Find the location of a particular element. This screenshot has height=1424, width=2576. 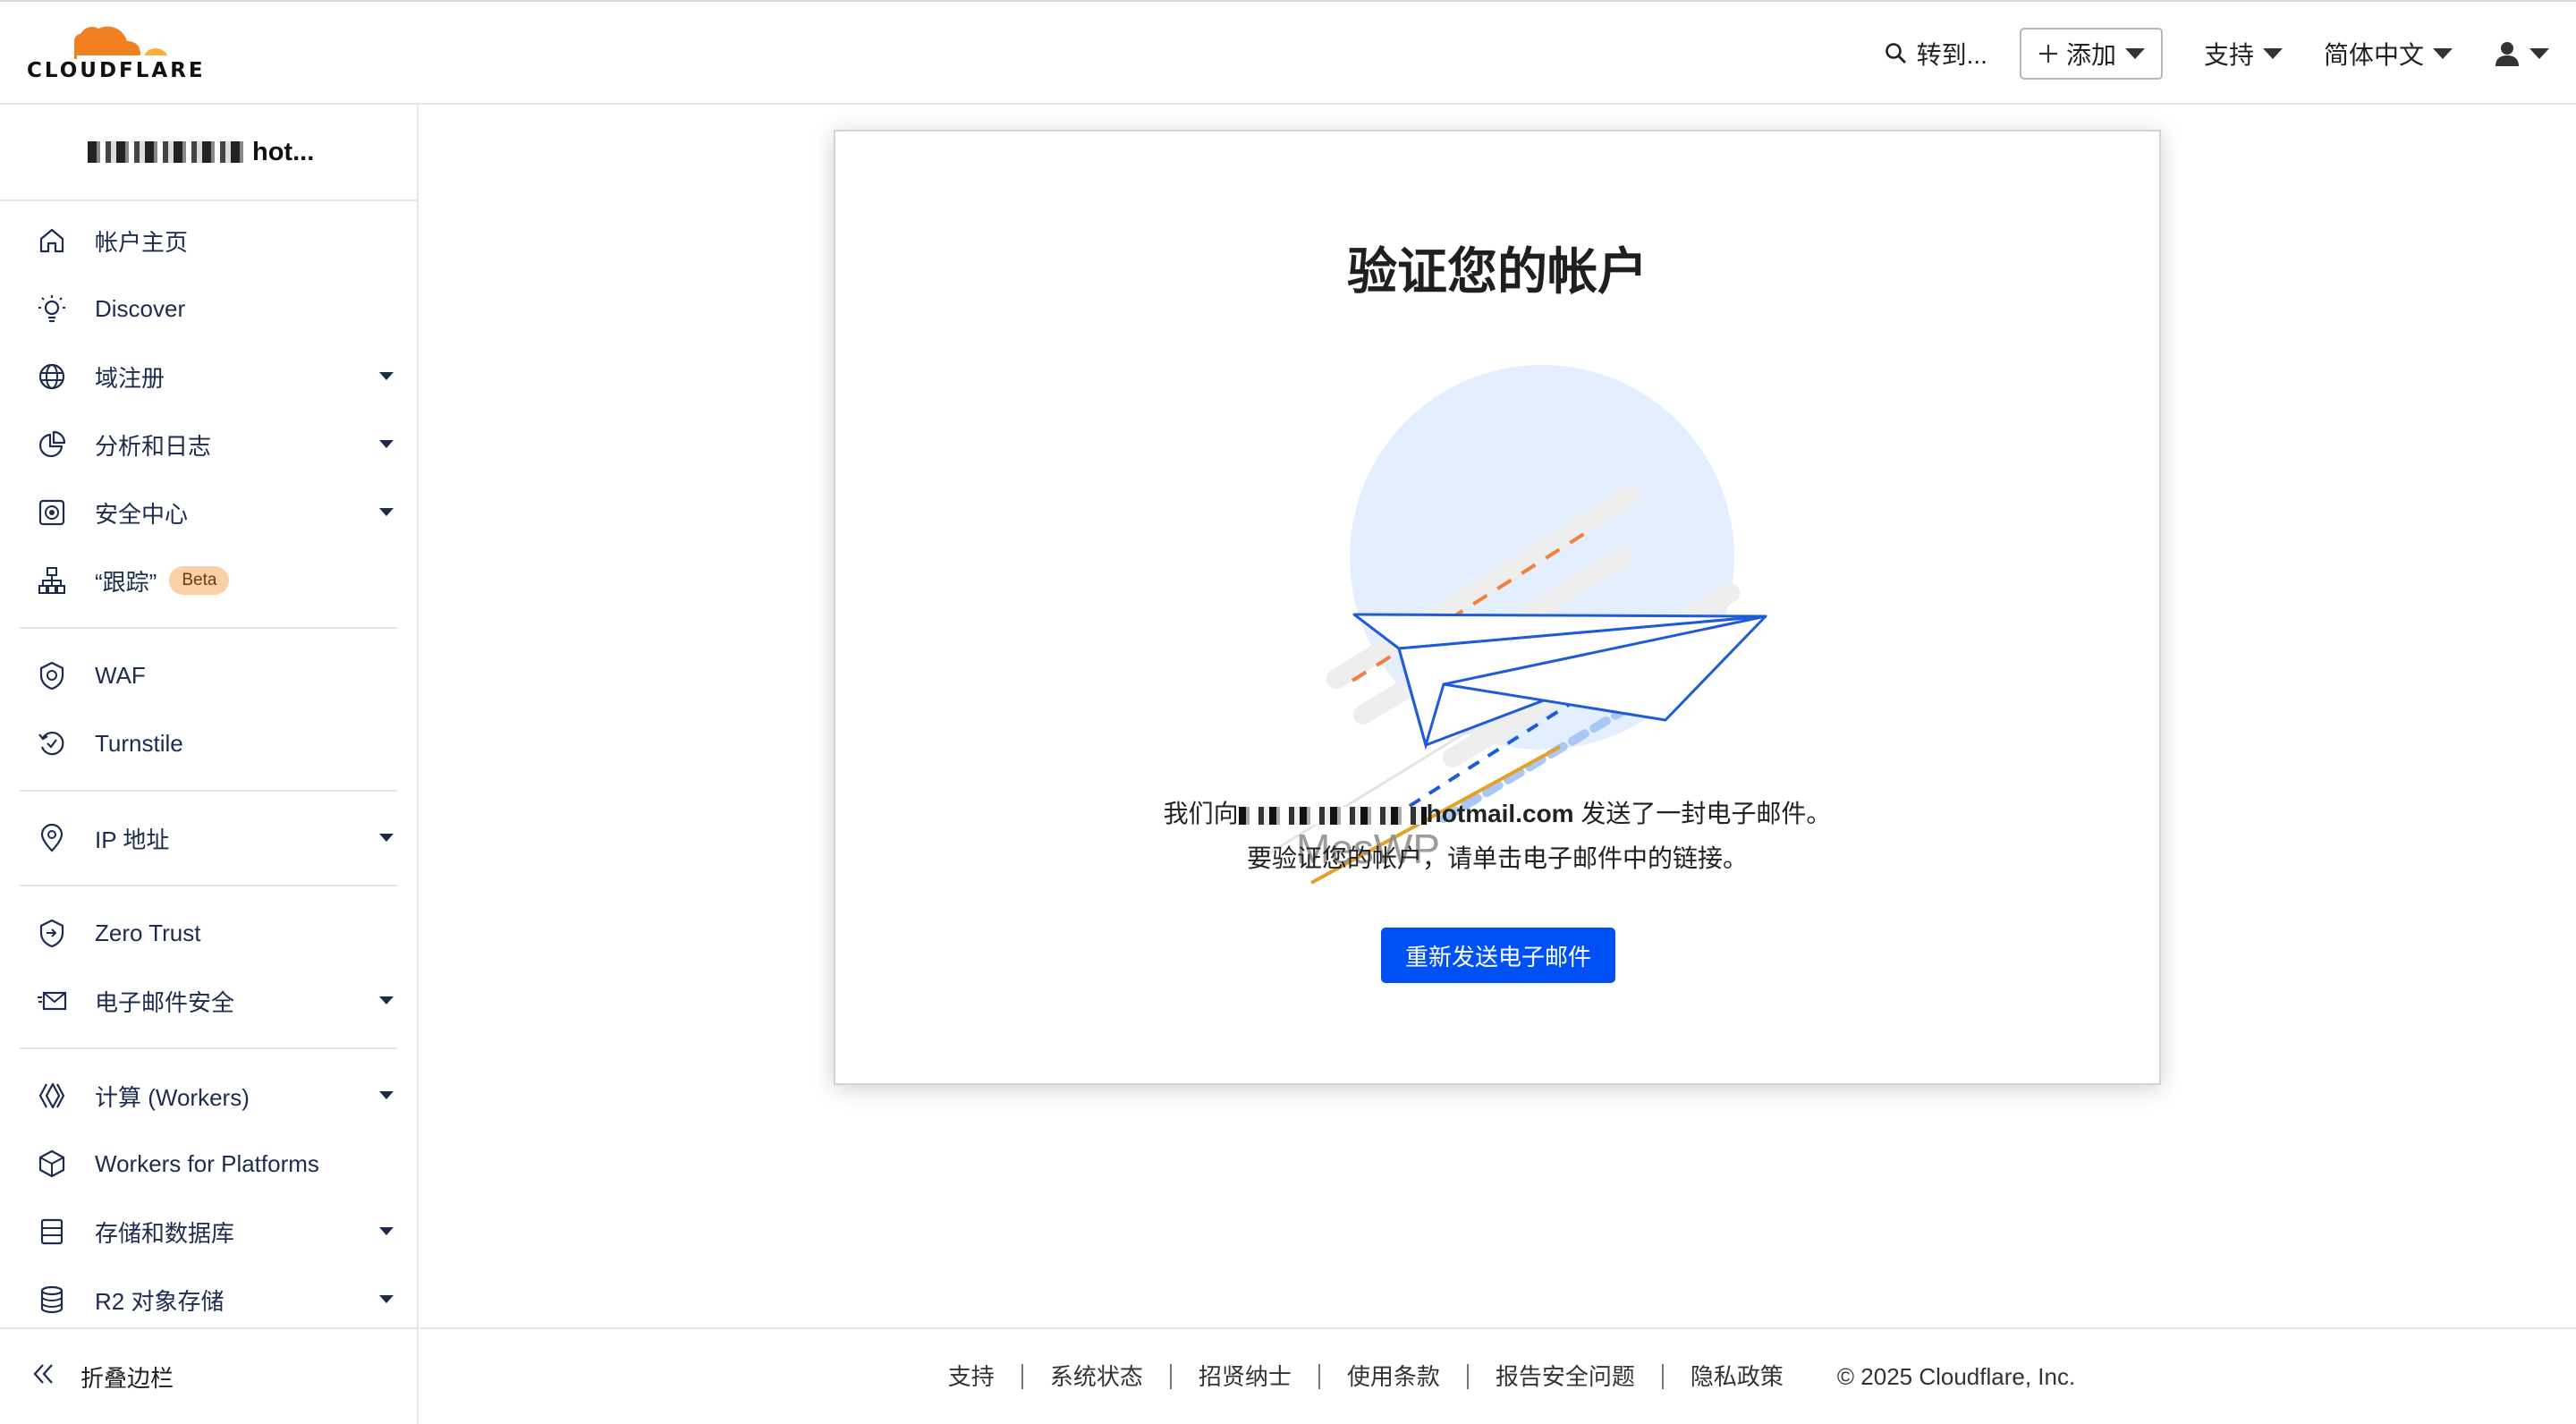

sitemap-icon is located at coordinates (52, 580).